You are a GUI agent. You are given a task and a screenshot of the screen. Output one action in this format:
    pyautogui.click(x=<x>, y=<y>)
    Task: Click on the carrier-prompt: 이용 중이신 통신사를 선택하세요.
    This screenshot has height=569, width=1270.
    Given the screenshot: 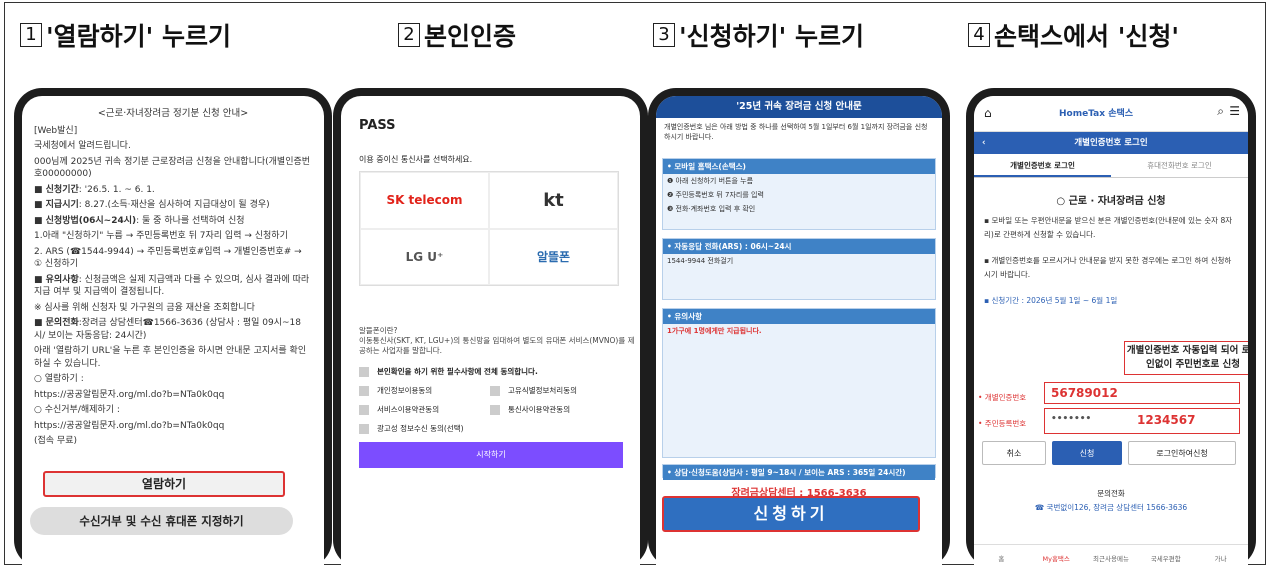 What is the action you would take?
    pyautogui.click(x=416, y=159)
    